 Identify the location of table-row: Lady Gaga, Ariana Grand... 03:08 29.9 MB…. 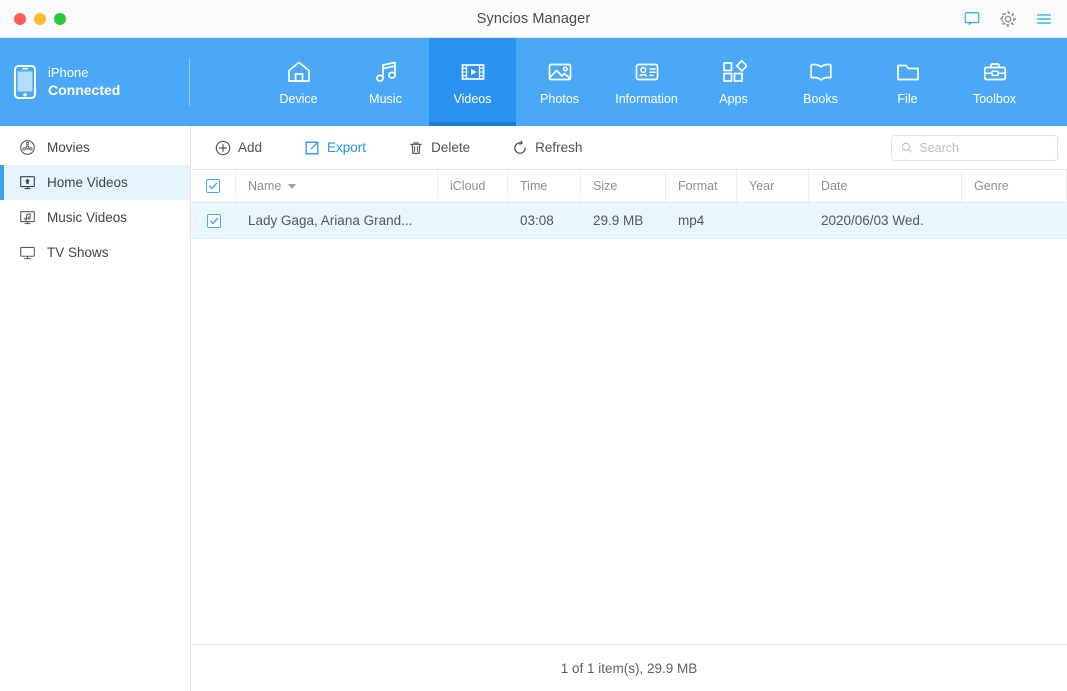
(629, 221).